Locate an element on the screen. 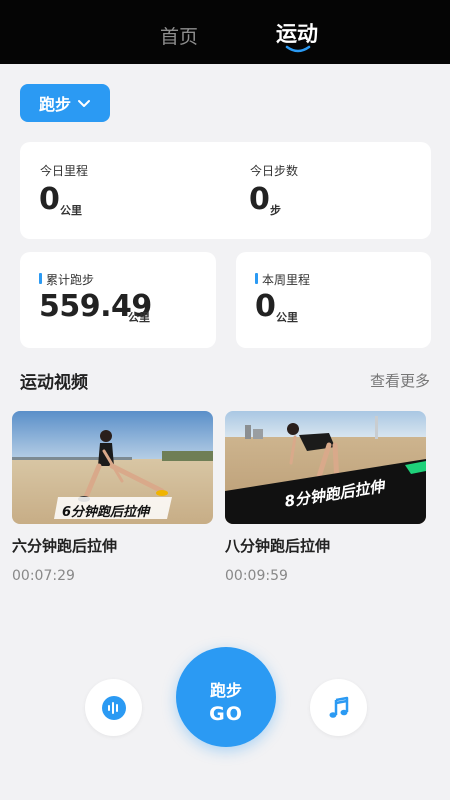 This screenshot has width=450, height=800. view-more-link: 查看更多 is located at coordinates (400, 380).